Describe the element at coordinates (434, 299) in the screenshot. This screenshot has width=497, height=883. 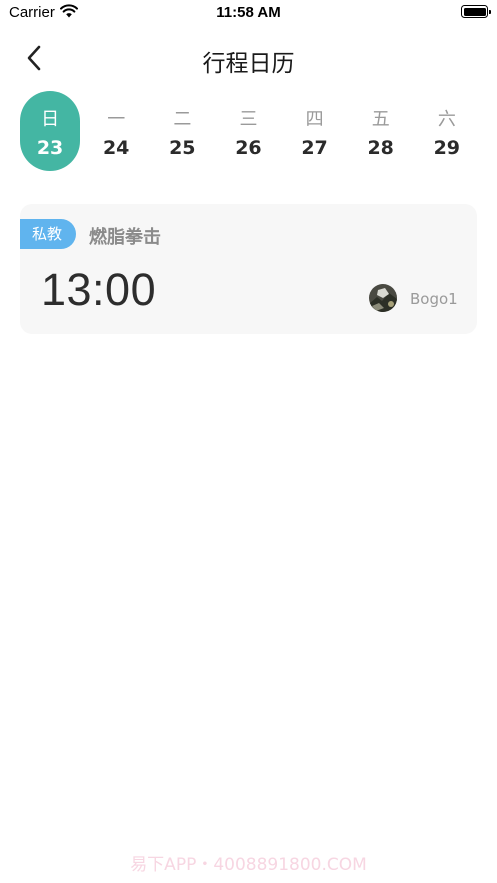
I see `coach-name: Bogo1` at that location.